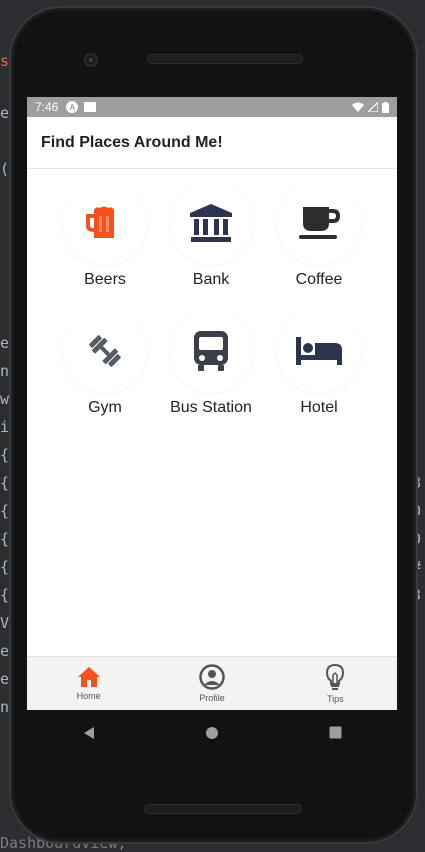 The height and width of the screenshot is (852, 425). I want to click on nav-label: Tips, so click(335, 699).